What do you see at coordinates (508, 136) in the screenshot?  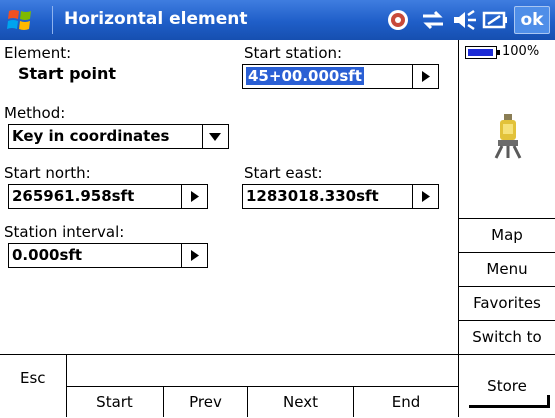 I see `instrument-icon` at bounding box center [508, 136].